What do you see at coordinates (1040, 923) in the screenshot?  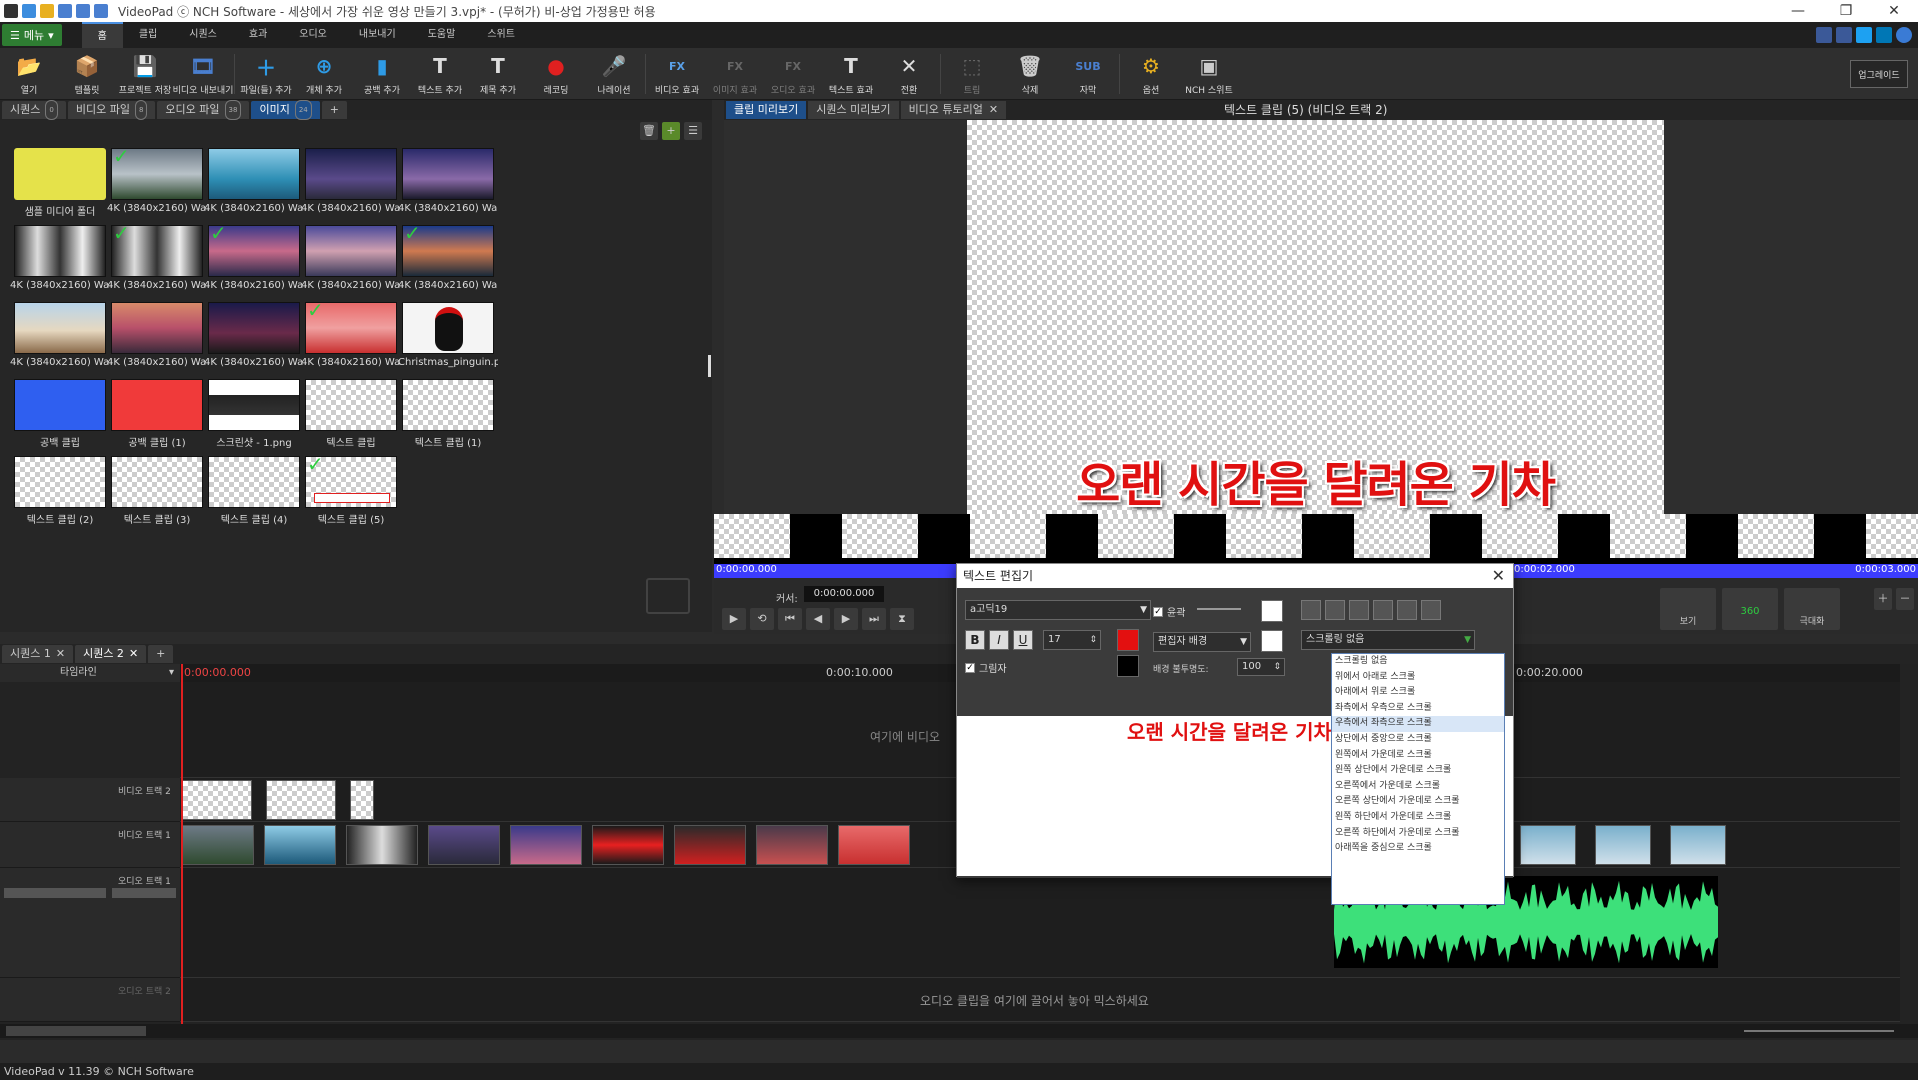 I see `audio-track-1-lane` at bounding box center [1040, 923].